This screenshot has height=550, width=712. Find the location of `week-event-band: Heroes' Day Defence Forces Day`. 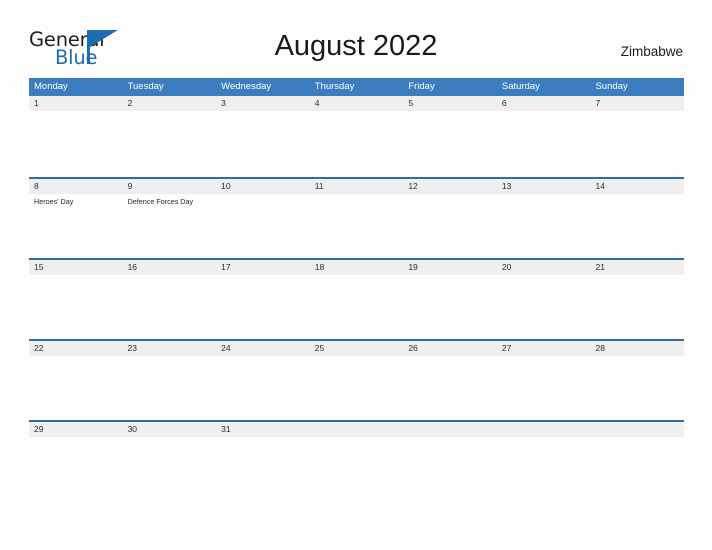

week-event-band: Heroes' Day Defence Forces Day is located at coordinates (356, 225).